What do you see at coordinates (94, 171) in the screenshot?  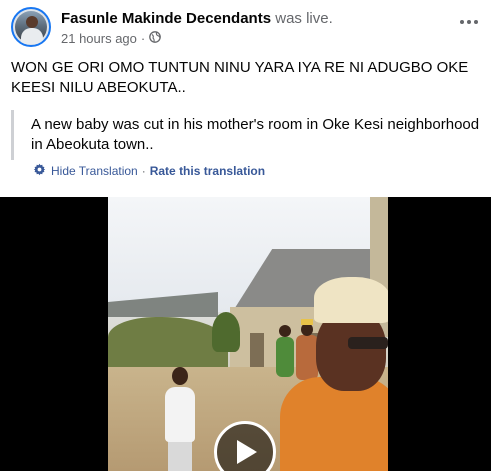 I see `hide-translation-link: Hide Translation` at bounding box center [94, 171].